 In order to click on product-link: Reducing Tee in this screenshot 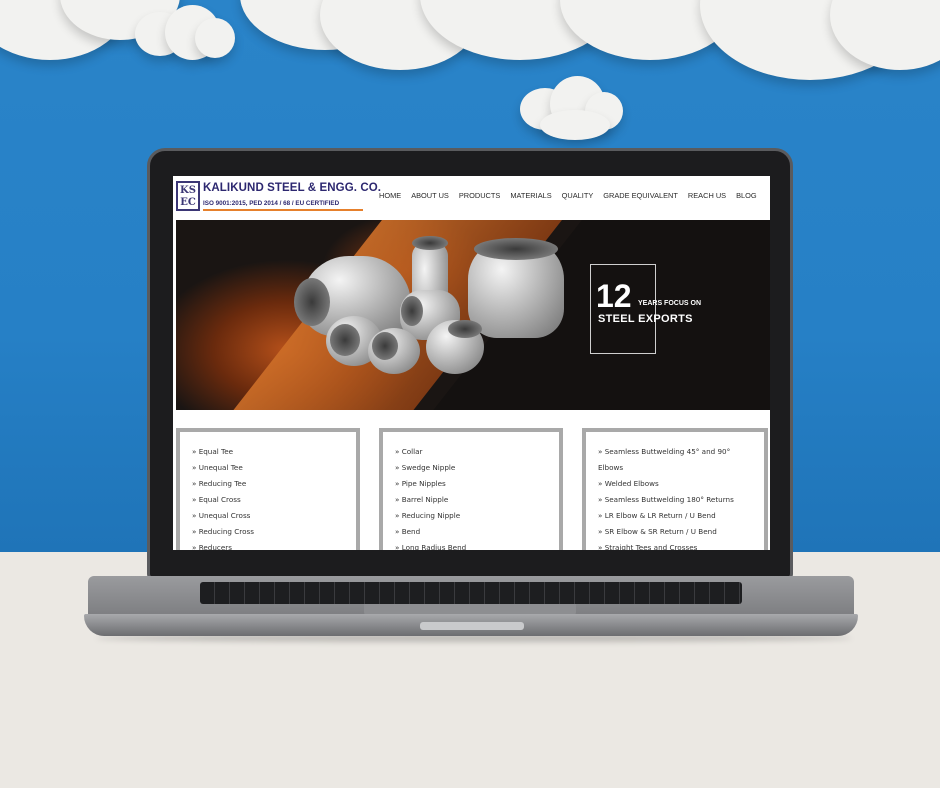, I will do `click(274, 484)`.